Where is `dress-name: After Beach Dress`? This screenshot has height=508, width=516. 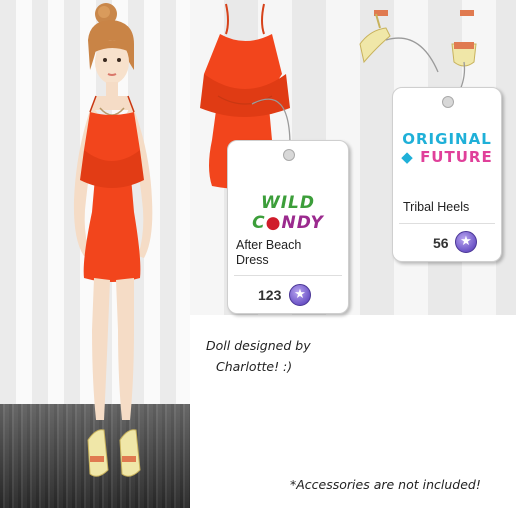 dress-name: After Beach Dress is located at coordinates (269, 252).